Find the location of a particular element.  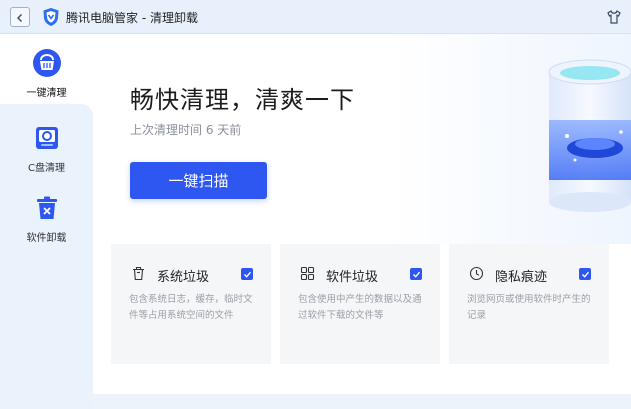

window-title: 腾讯电脑管家 - 清理卸载 is located at coordinates (132, 18).